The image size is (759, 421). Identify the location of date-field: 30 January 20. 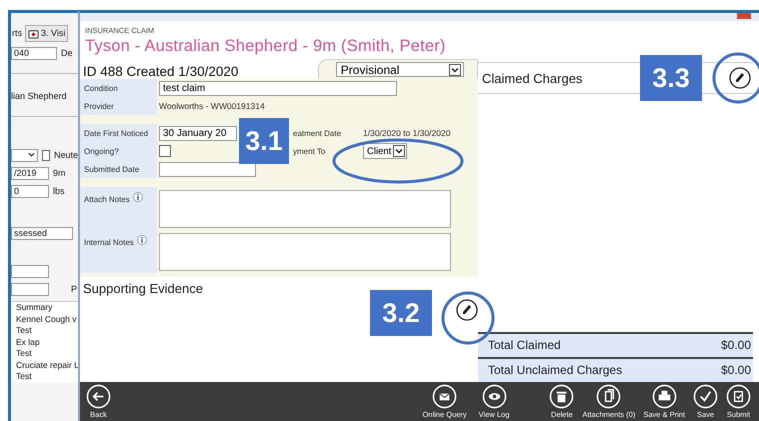
(198, 133).